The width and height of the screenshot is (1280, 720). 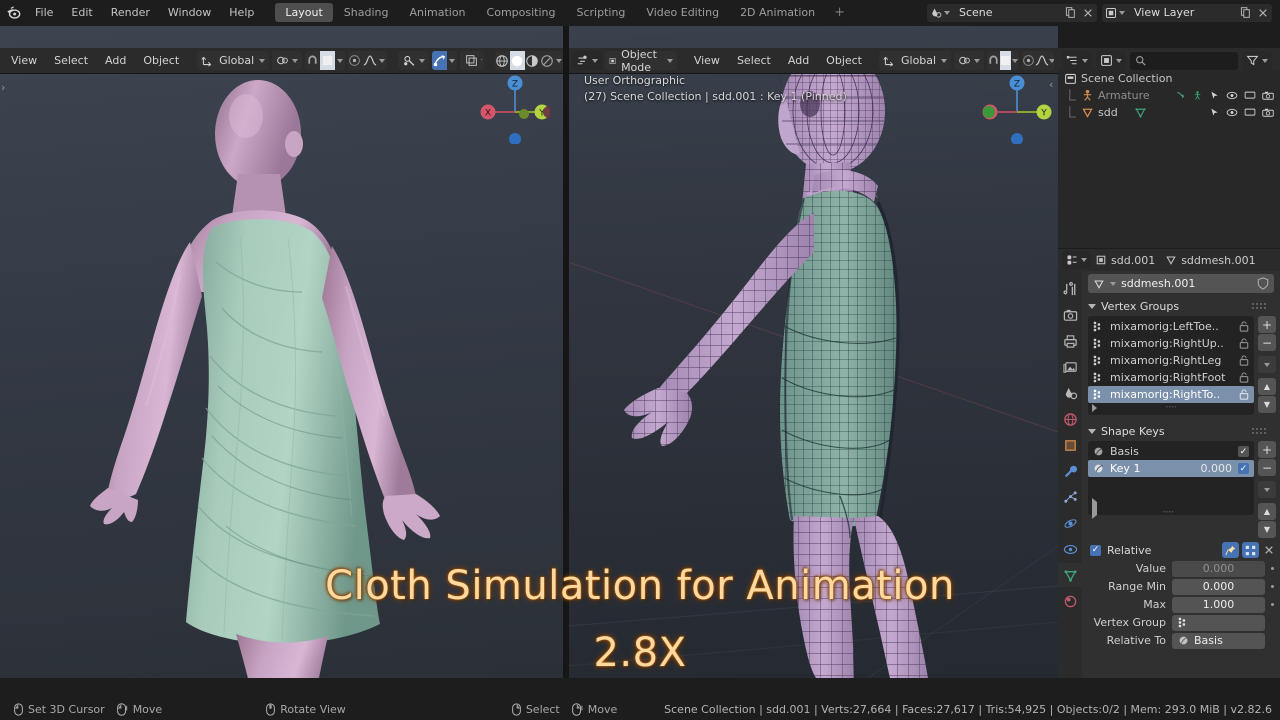 I want to click on shading-wireframe-icon, so click(x=502, y=60).